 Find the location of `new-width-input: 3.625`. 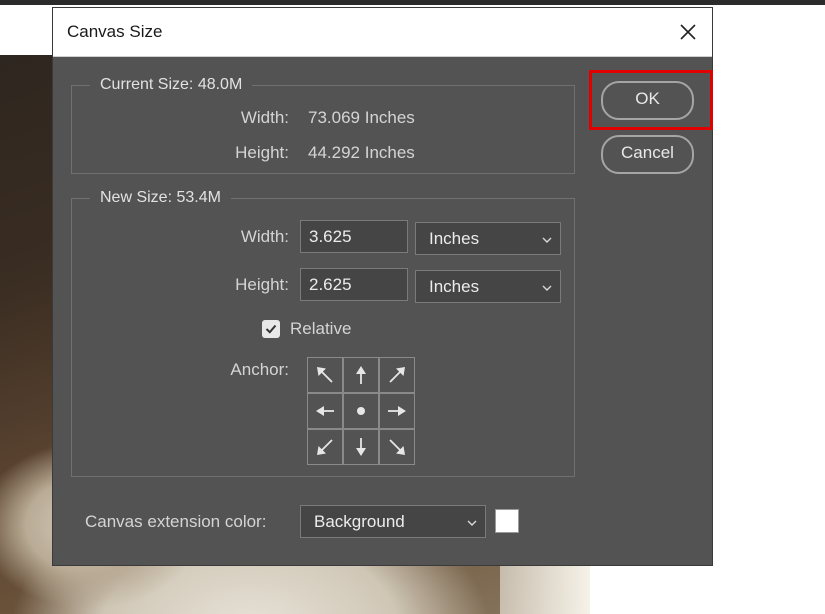

new-width-input: 3.625 is located at coordinates (354, 236).